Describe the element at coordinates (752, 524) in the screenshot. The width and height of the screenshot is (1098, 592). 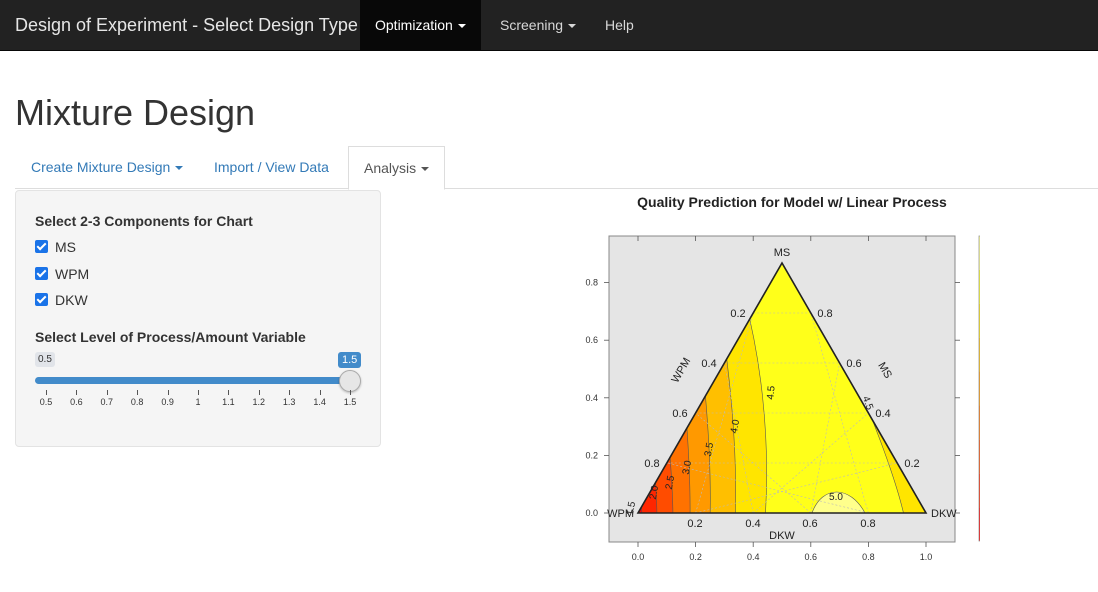
I see `ternary-tick-bottom: 0.4` at that location.